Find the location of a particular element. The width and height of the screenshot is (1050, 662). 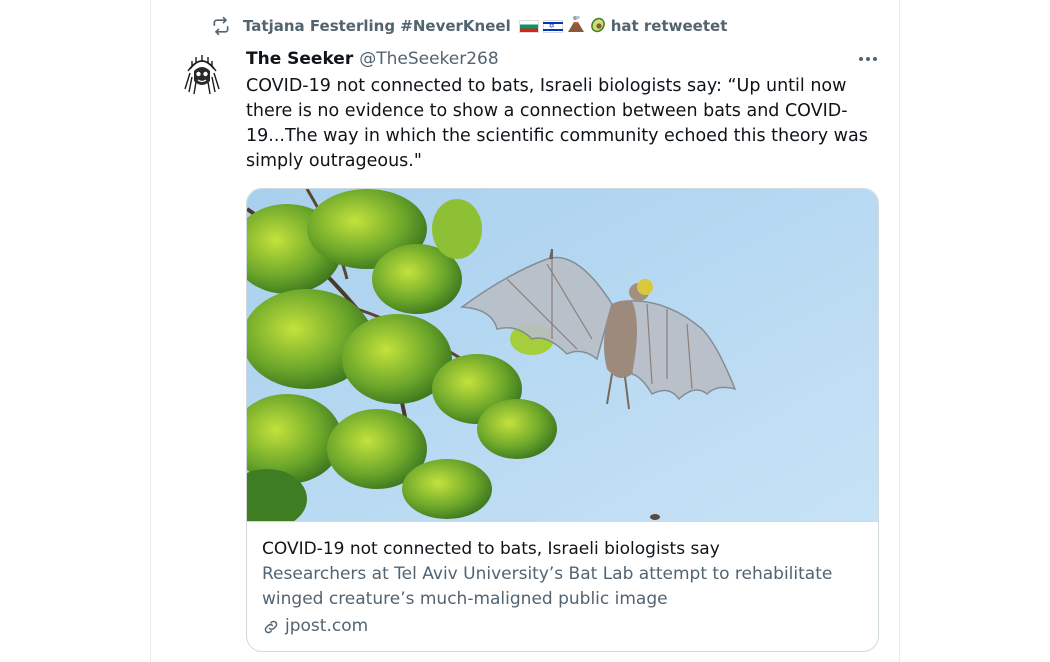

timeline-border-right is located at coordinates (899, 331).